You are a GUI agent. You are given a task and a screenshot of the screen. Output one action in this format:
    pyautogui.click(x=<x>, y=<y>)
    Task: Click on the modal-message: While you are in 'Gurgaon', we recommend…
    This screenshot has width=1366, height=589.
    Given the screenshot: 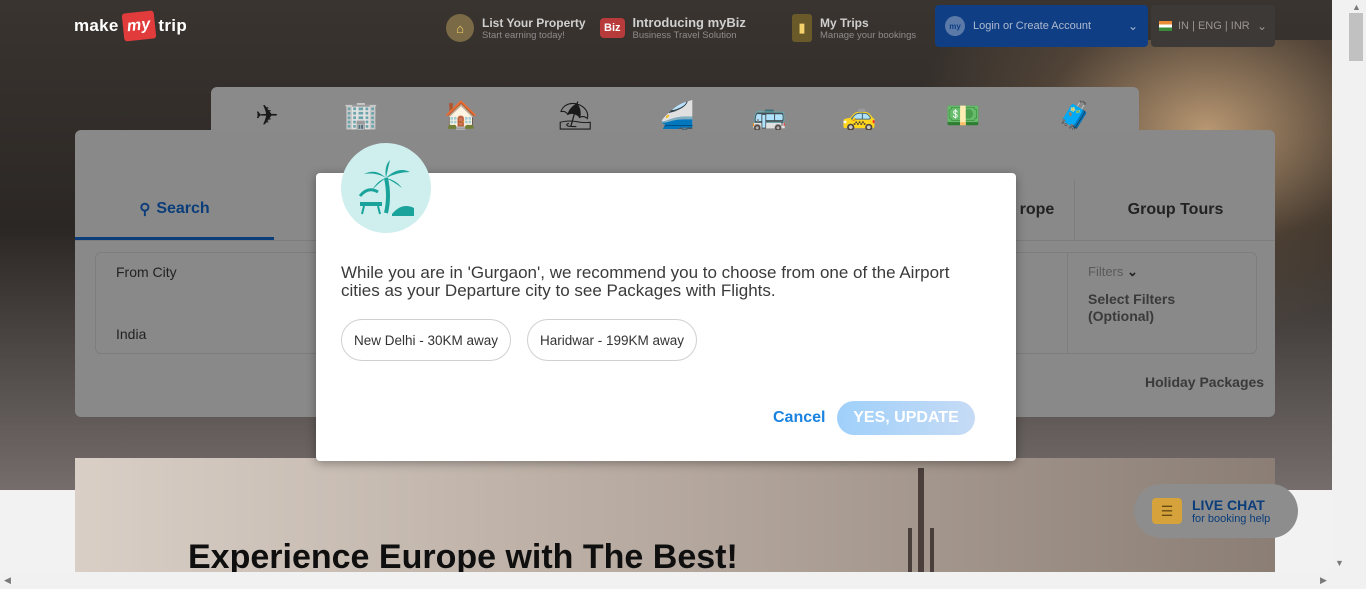 What is the action you would take?
    pyautogui.click(x=645, y=281)
    